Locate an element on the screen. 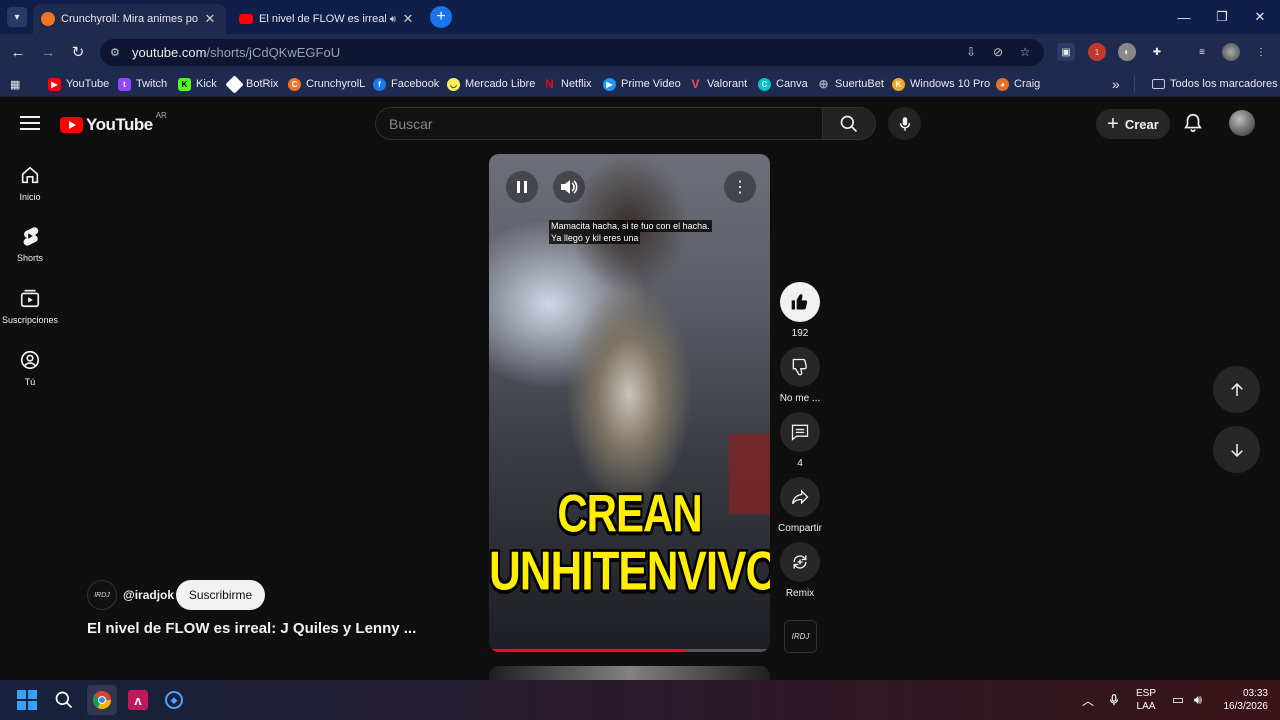 This screenshot has height=720, width=1280. tracking-protection-icon: ⊘ is located at coordinates (998, 52).